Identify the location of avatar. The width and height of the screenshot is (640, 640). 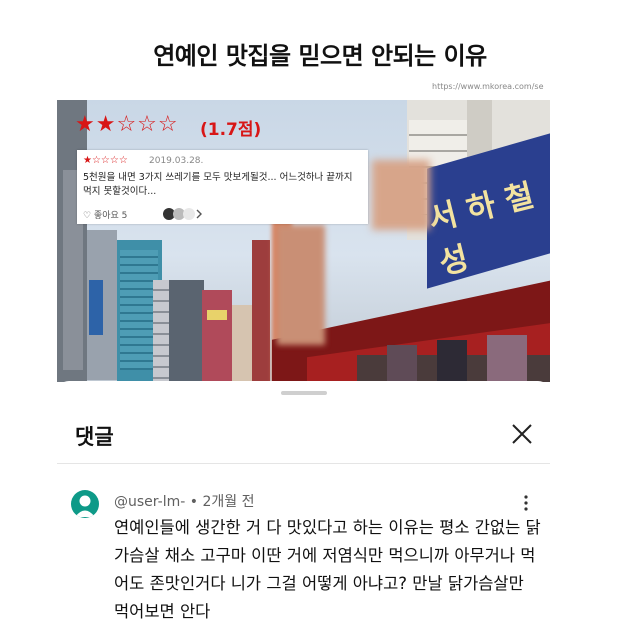
(85, 504).